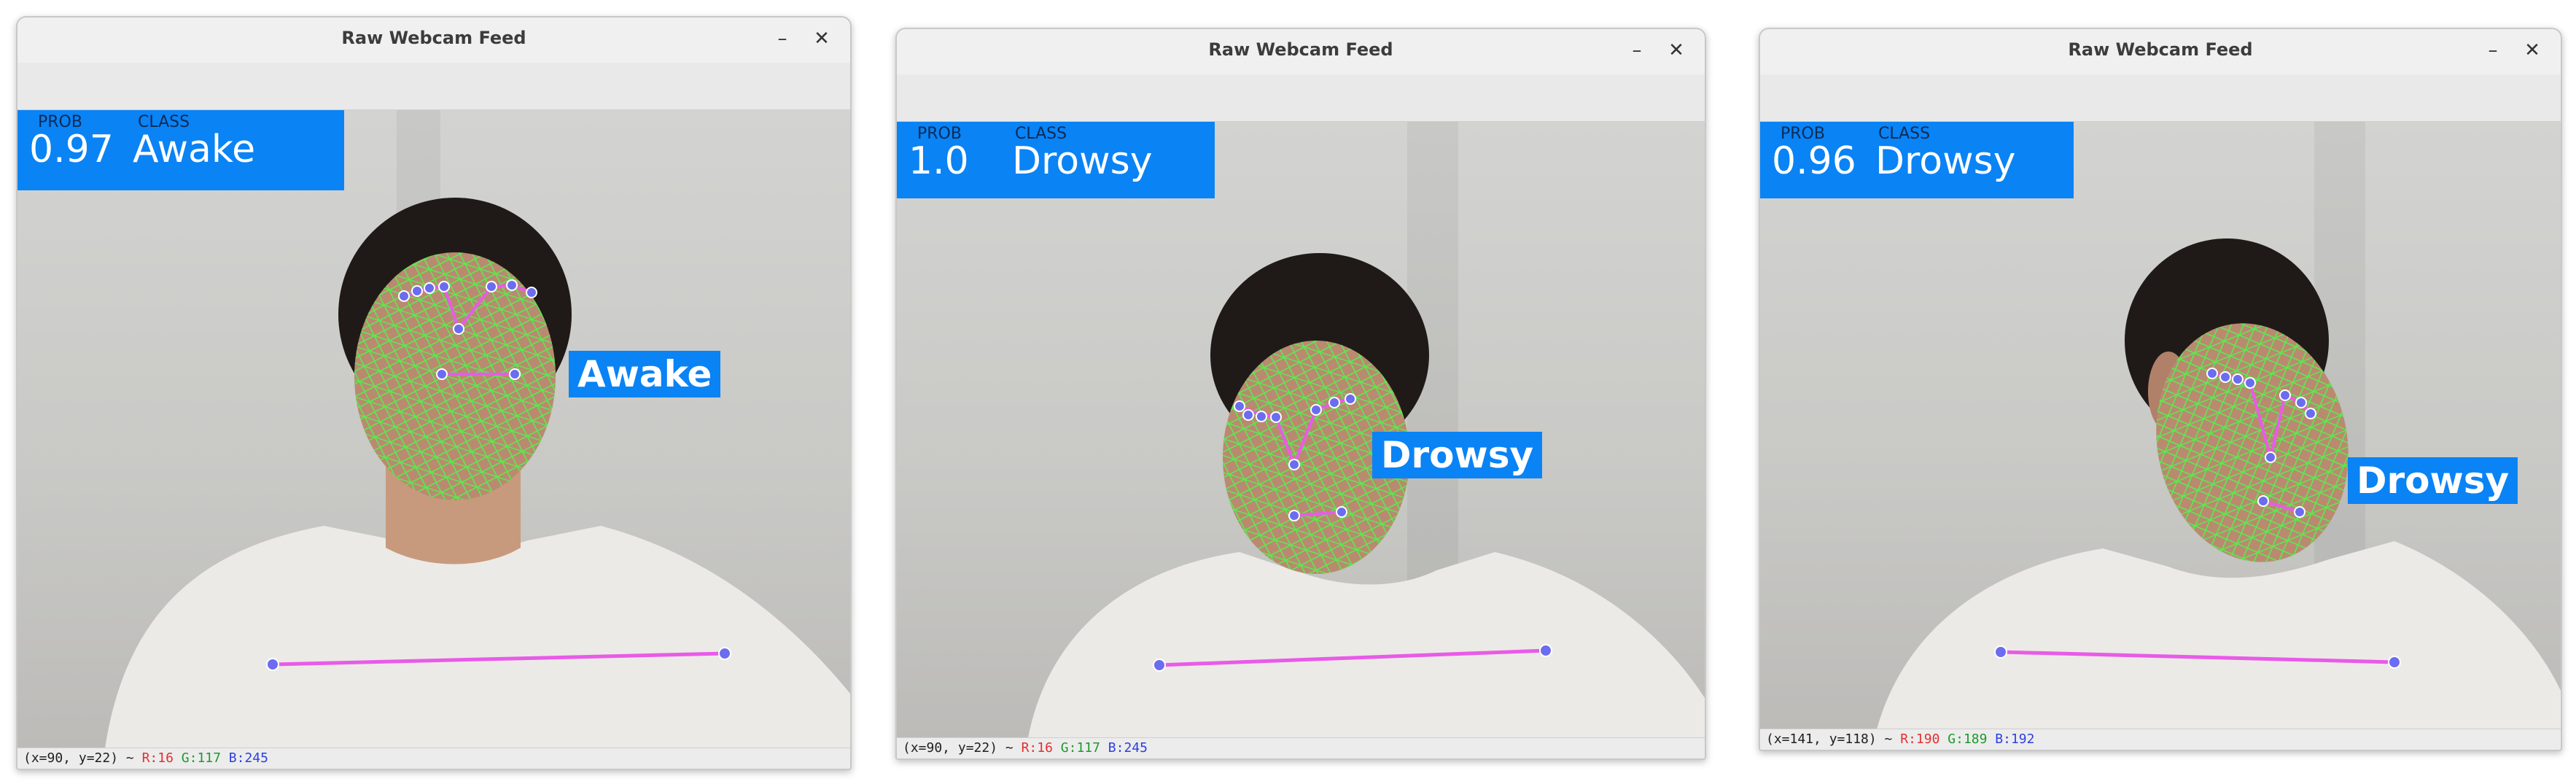  What do you see at coordinates (938, 161) in the screenshot?
I see `prob-value: 1.0` at bounding box center [938, 161].